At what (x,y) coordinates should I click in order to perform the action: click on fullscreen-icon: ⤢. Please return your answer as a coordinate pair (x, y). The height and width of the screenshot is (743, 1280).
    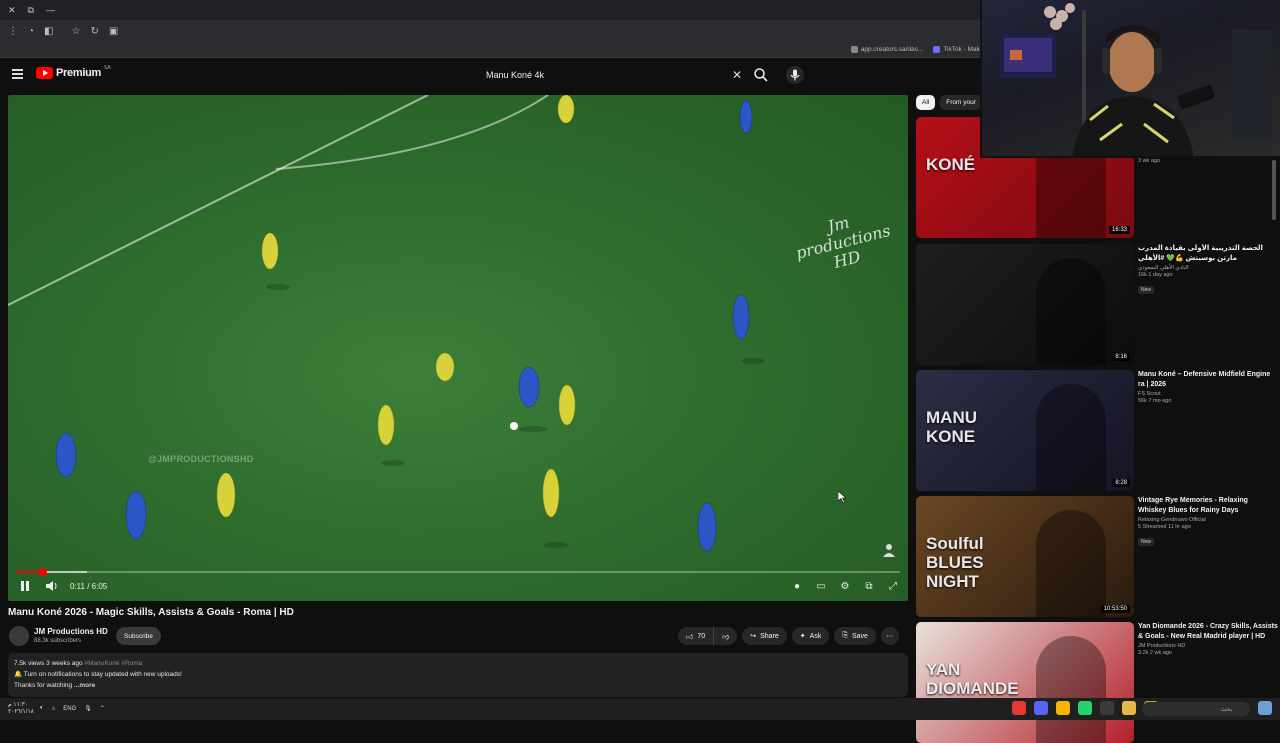
    Looking at the image, I should click on (893, 586).